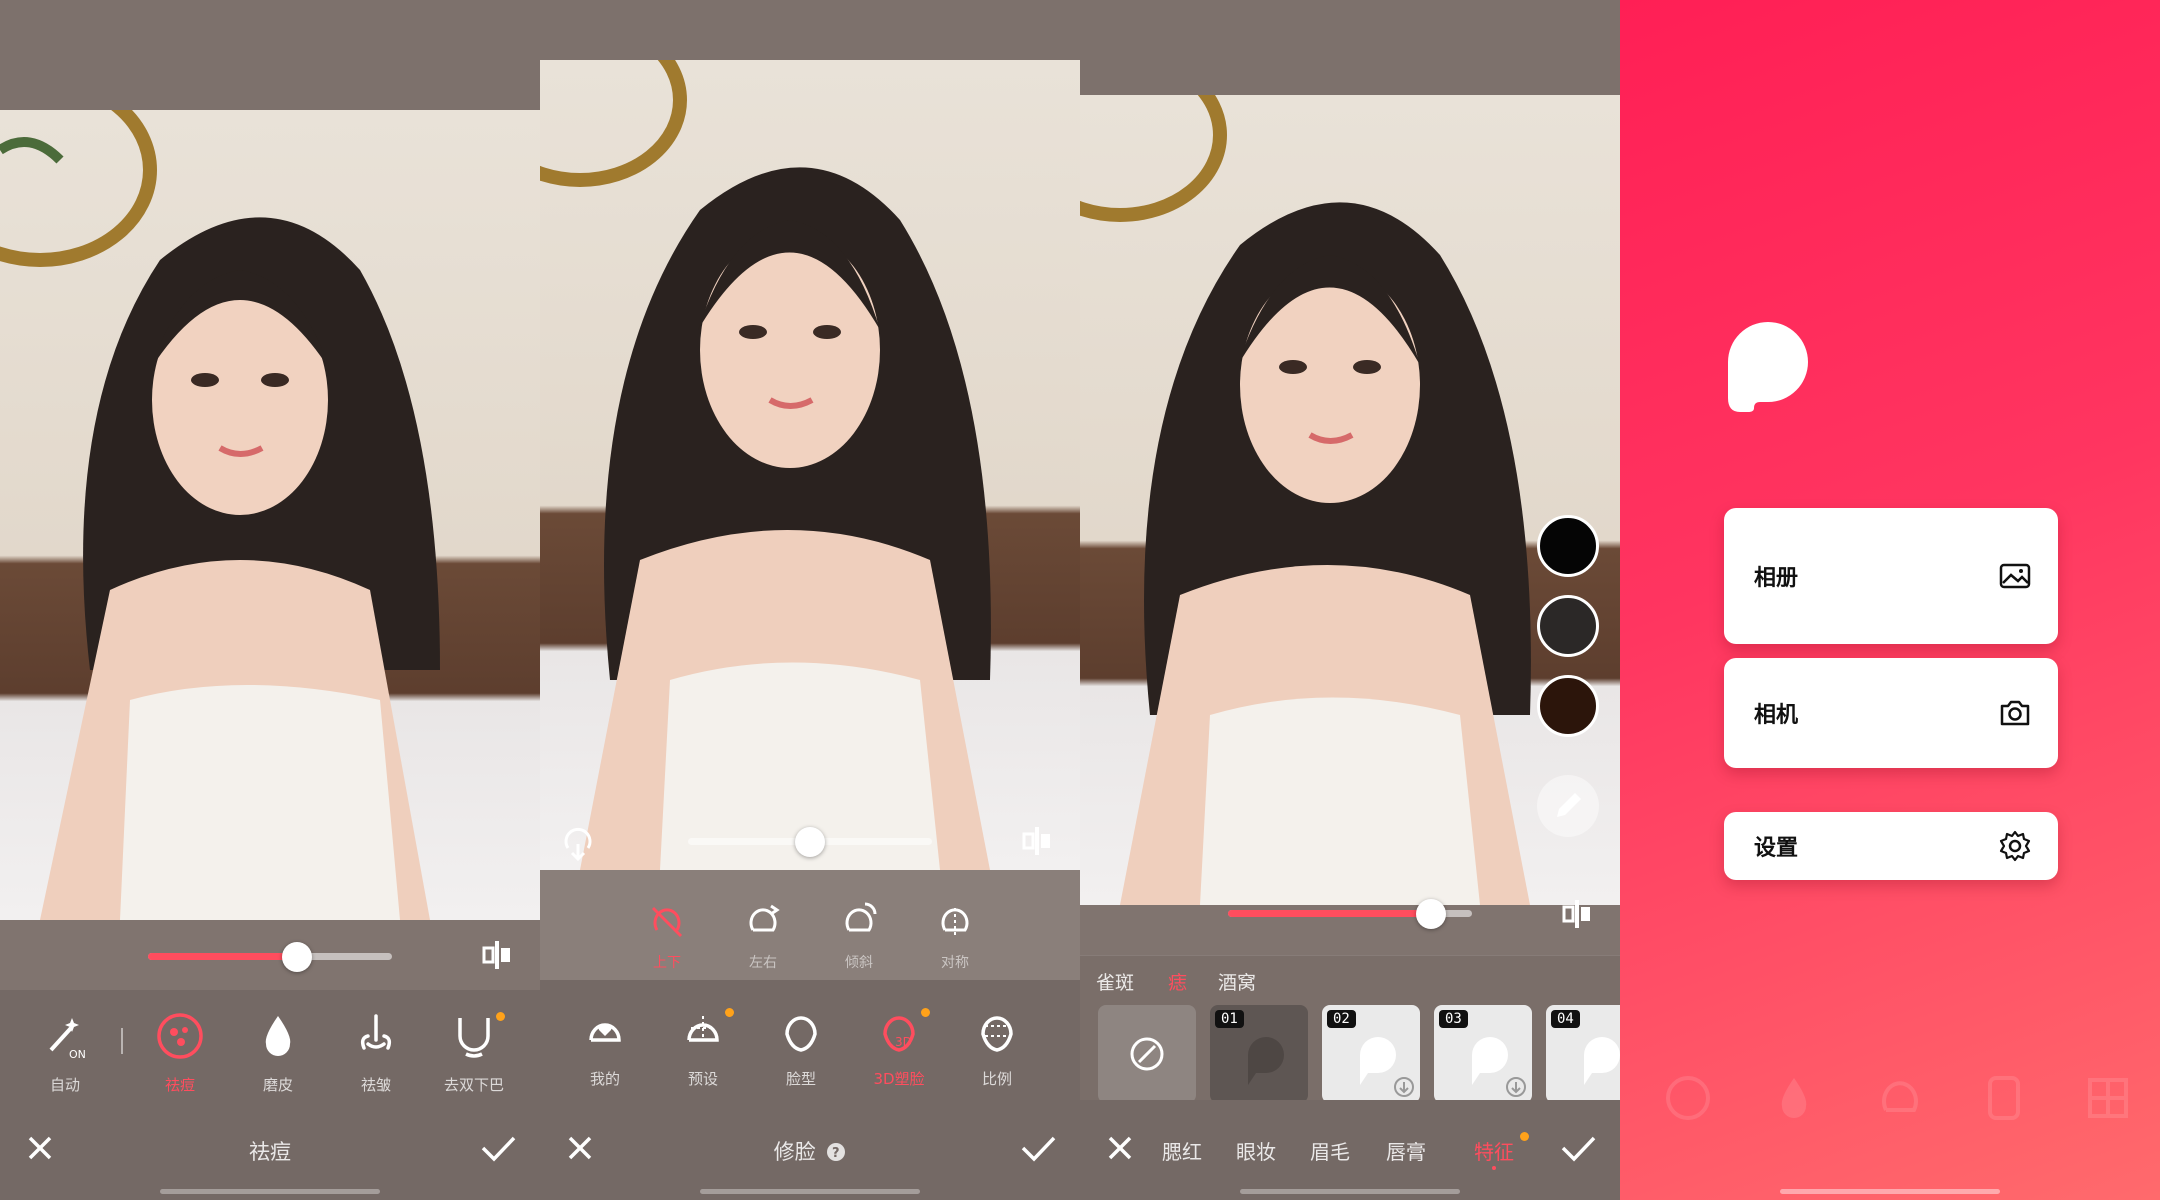  What do you see at coordinates (122, 1041) in the screenshot?
I see `divider` at bounding box center [122, 1041].